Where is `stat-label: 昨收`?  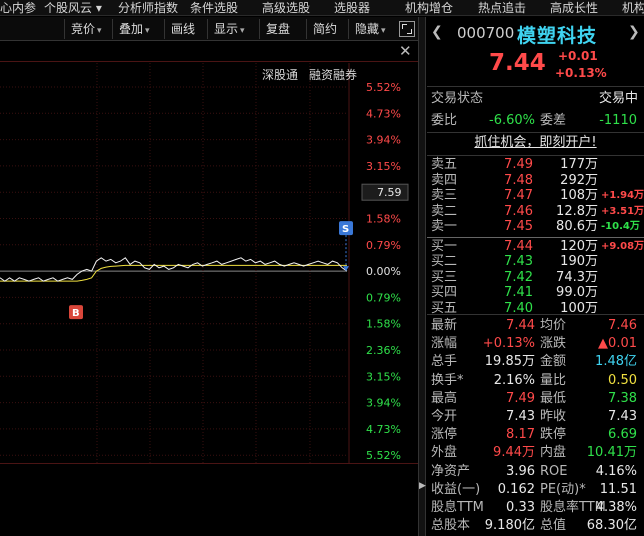 stat-label: 昨收 is located at coordinates (553, 416).